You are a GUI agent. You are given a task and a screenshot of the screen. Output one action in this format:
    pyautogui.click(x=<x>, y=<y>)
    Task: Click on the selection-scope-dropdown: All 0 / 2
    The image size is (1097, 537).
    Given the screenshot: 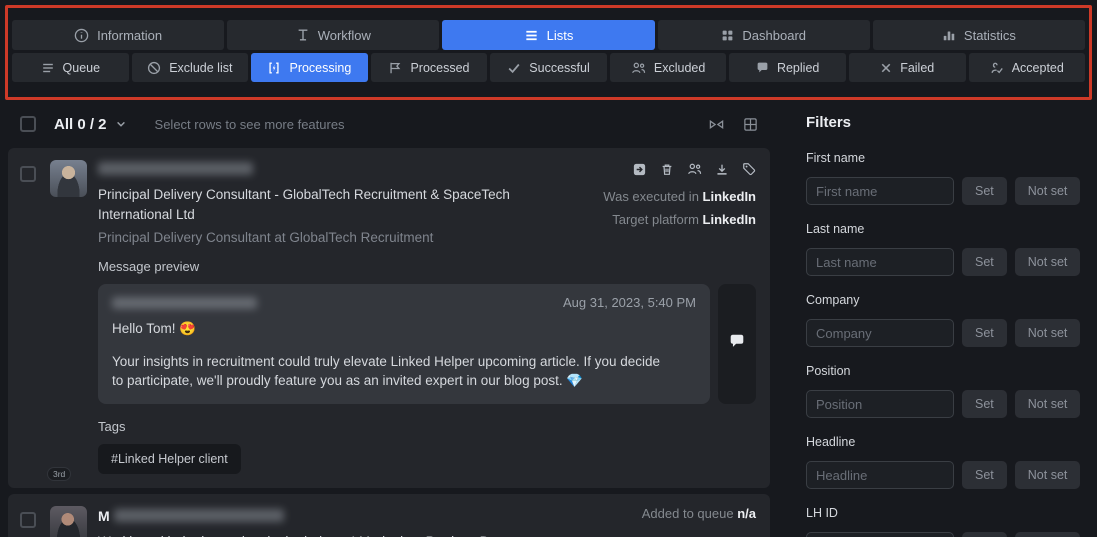 What is the action you would take?
    pyautogui.click(x=90, y=124)
    